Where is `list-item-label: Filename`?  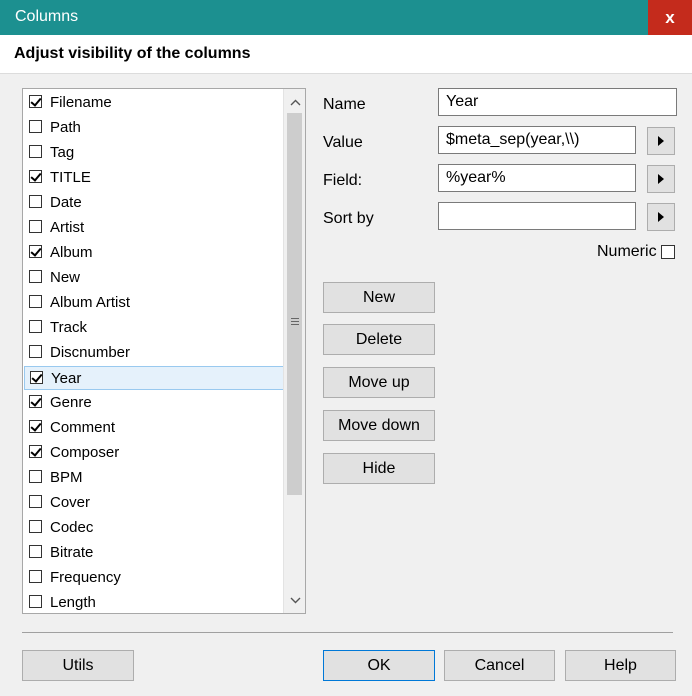 list-item-label: Filename is located at coordinates (81, 102).